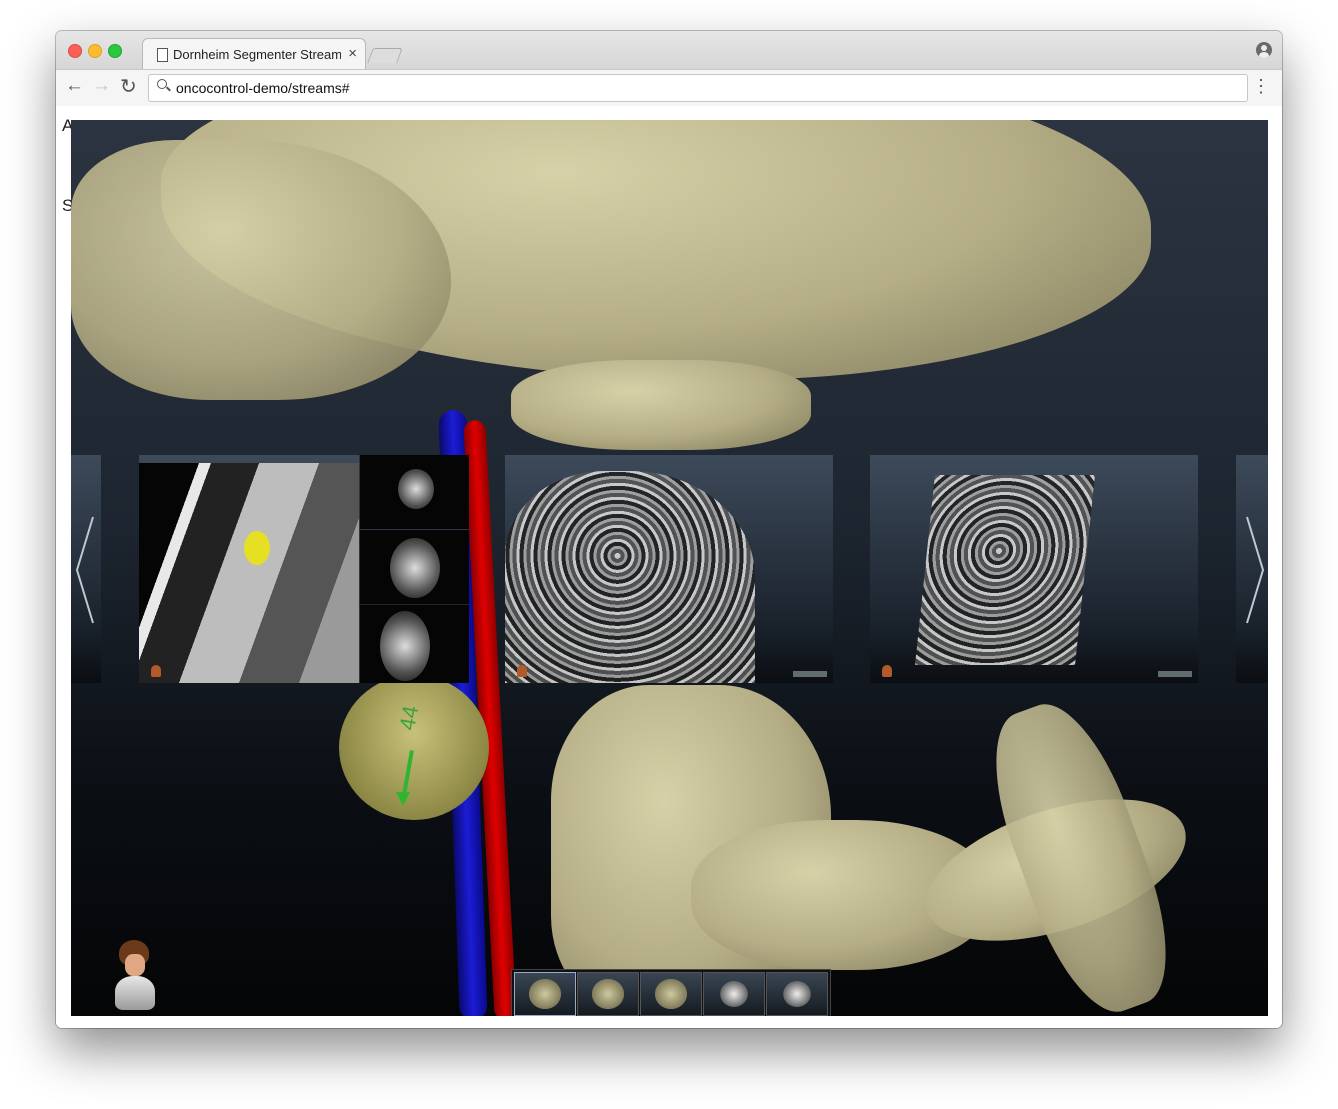 The width and height of the screenshot is (1338, 1109). I want to click on carousel-card-volume-neck, so click(669, 569).